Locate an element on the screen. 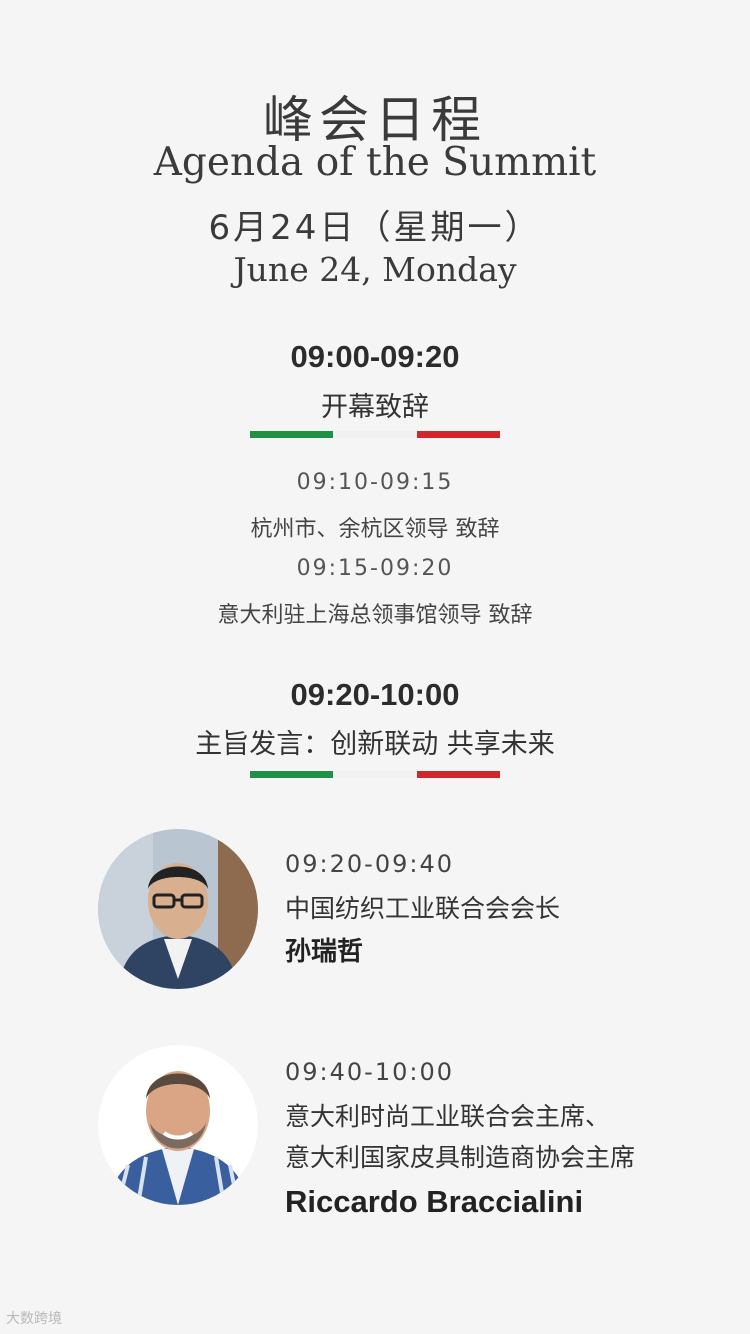  speaker-time: 09:40-10:00 is located at coordinates (369, 1072).